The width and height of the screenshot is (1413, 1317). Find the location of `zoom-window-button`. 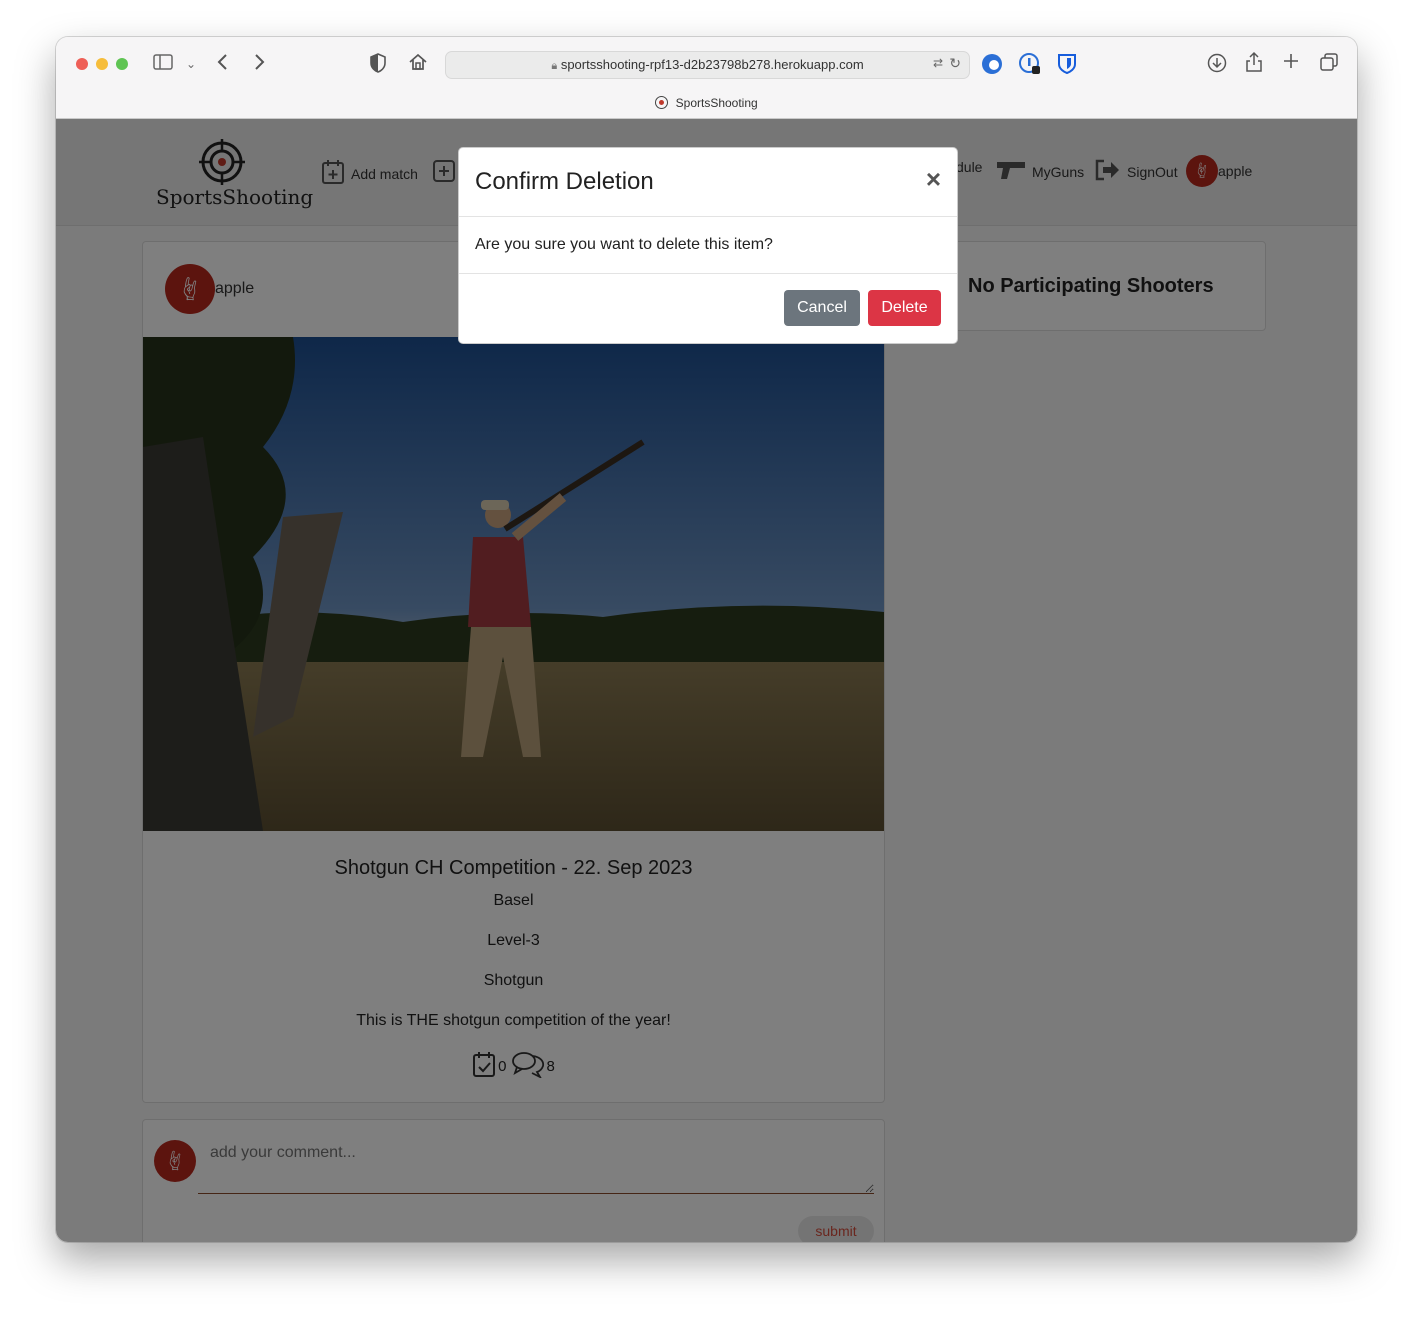

zoom-window-button is located at coordinates (122, 64).